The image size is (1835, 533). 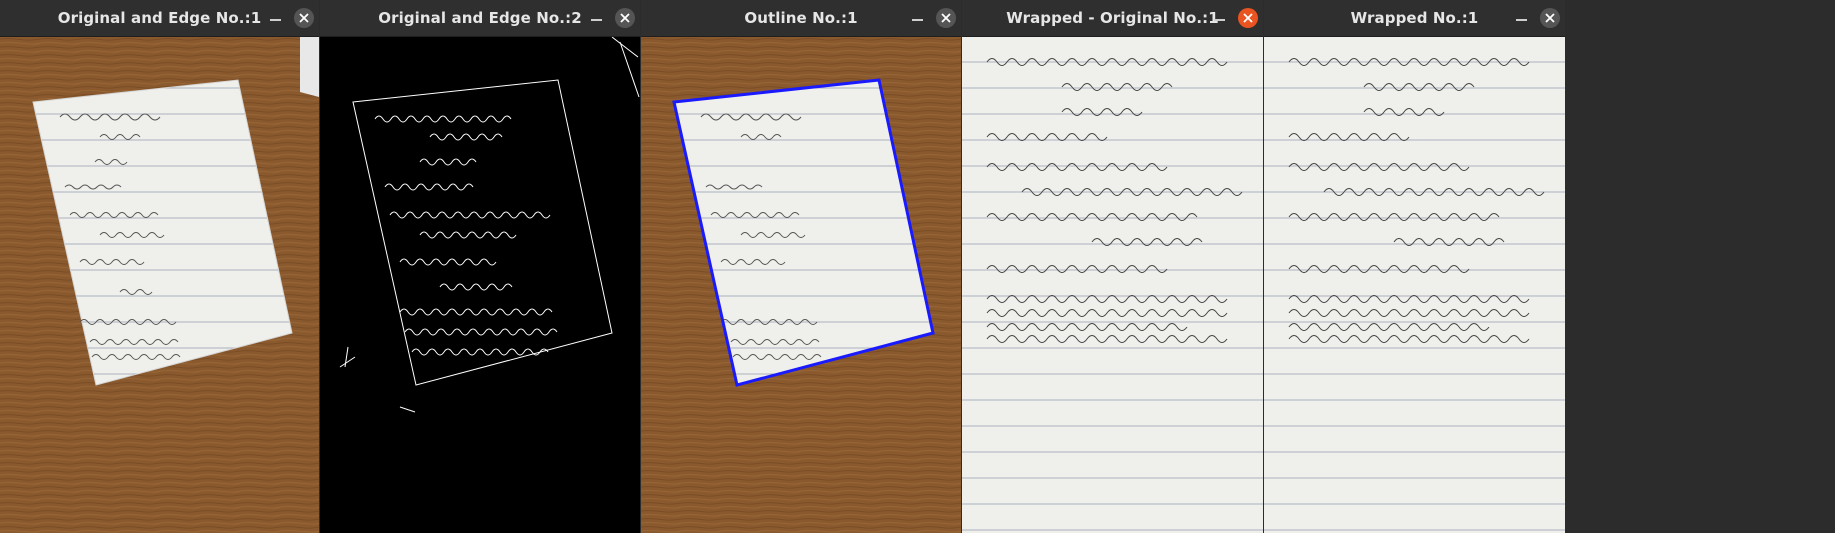 What do you see at coordinates (1700, 266) in the screenshot?
I see `desktop-background` at bounding box center [1700, 266].